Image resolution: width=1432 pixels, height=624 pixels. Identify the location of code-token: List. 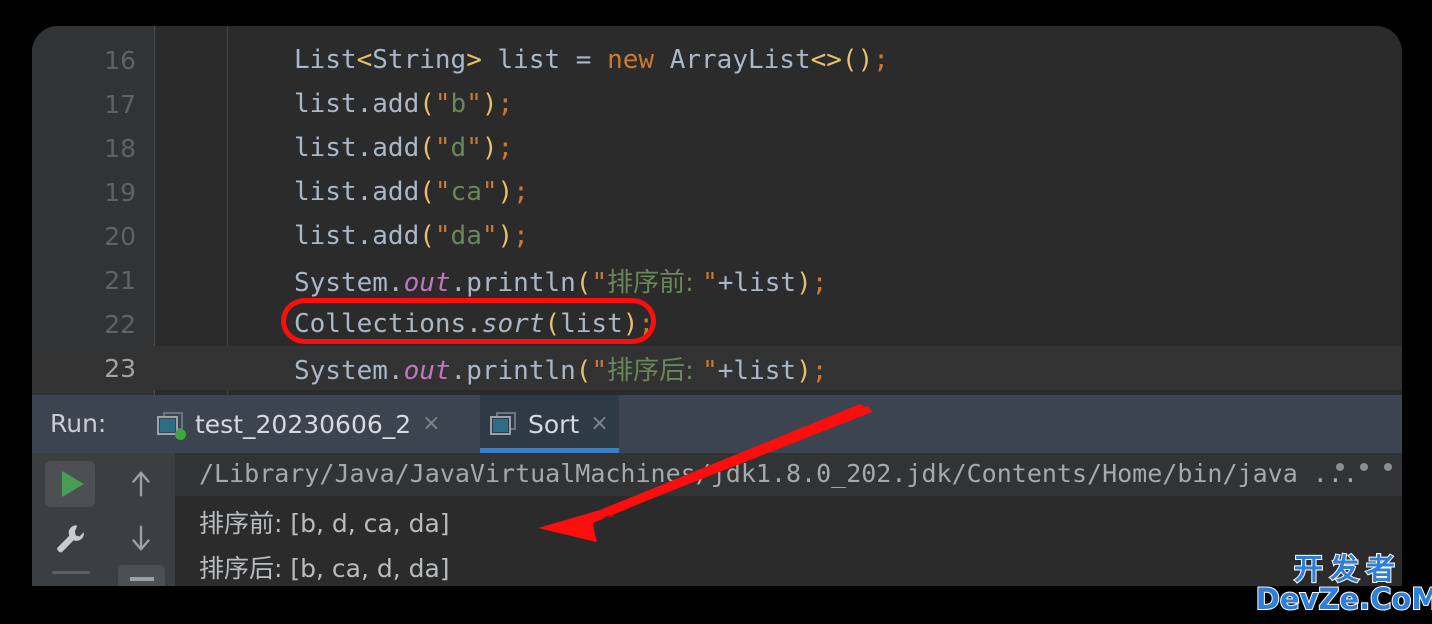
(325, 60).